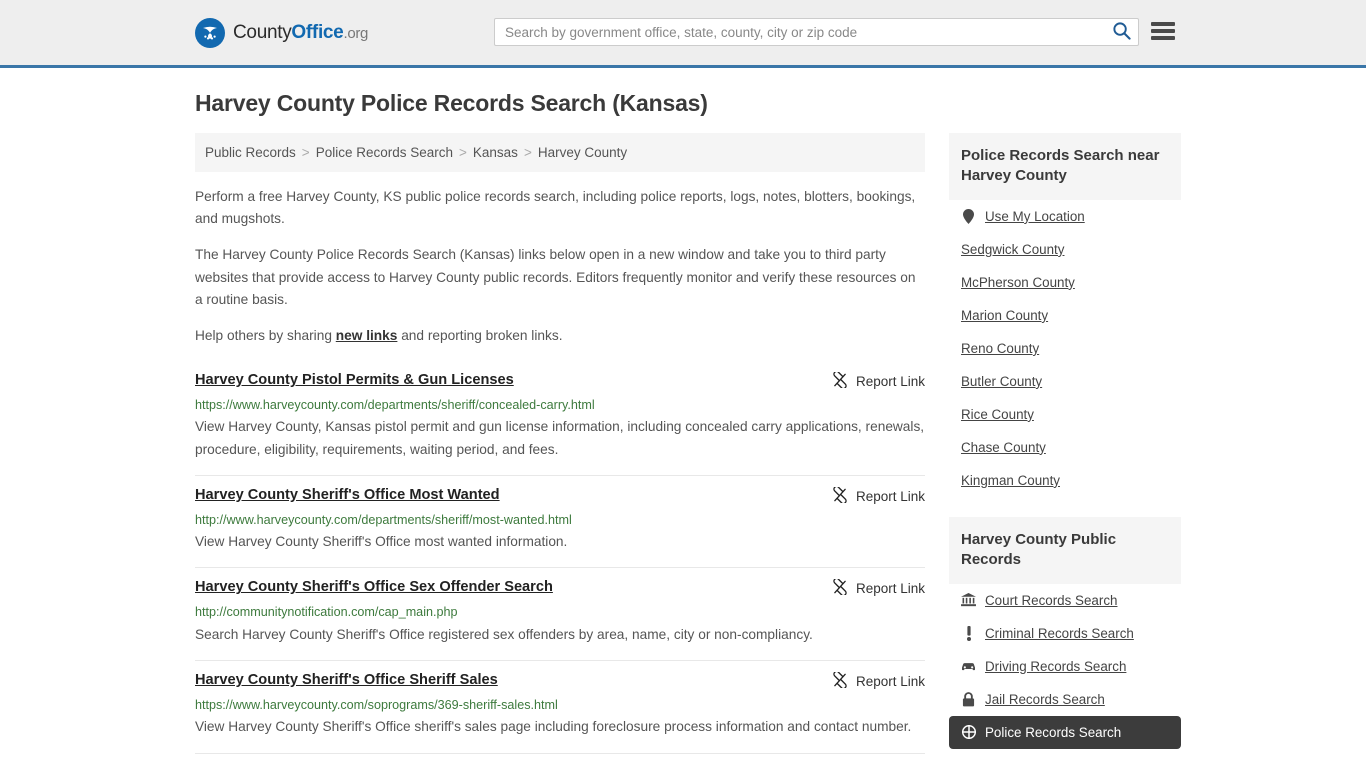 The width and height of the screenshot is (1366, 768). I want to click on sidebar-item-reno-county: Reno County, so click(1065, 348).